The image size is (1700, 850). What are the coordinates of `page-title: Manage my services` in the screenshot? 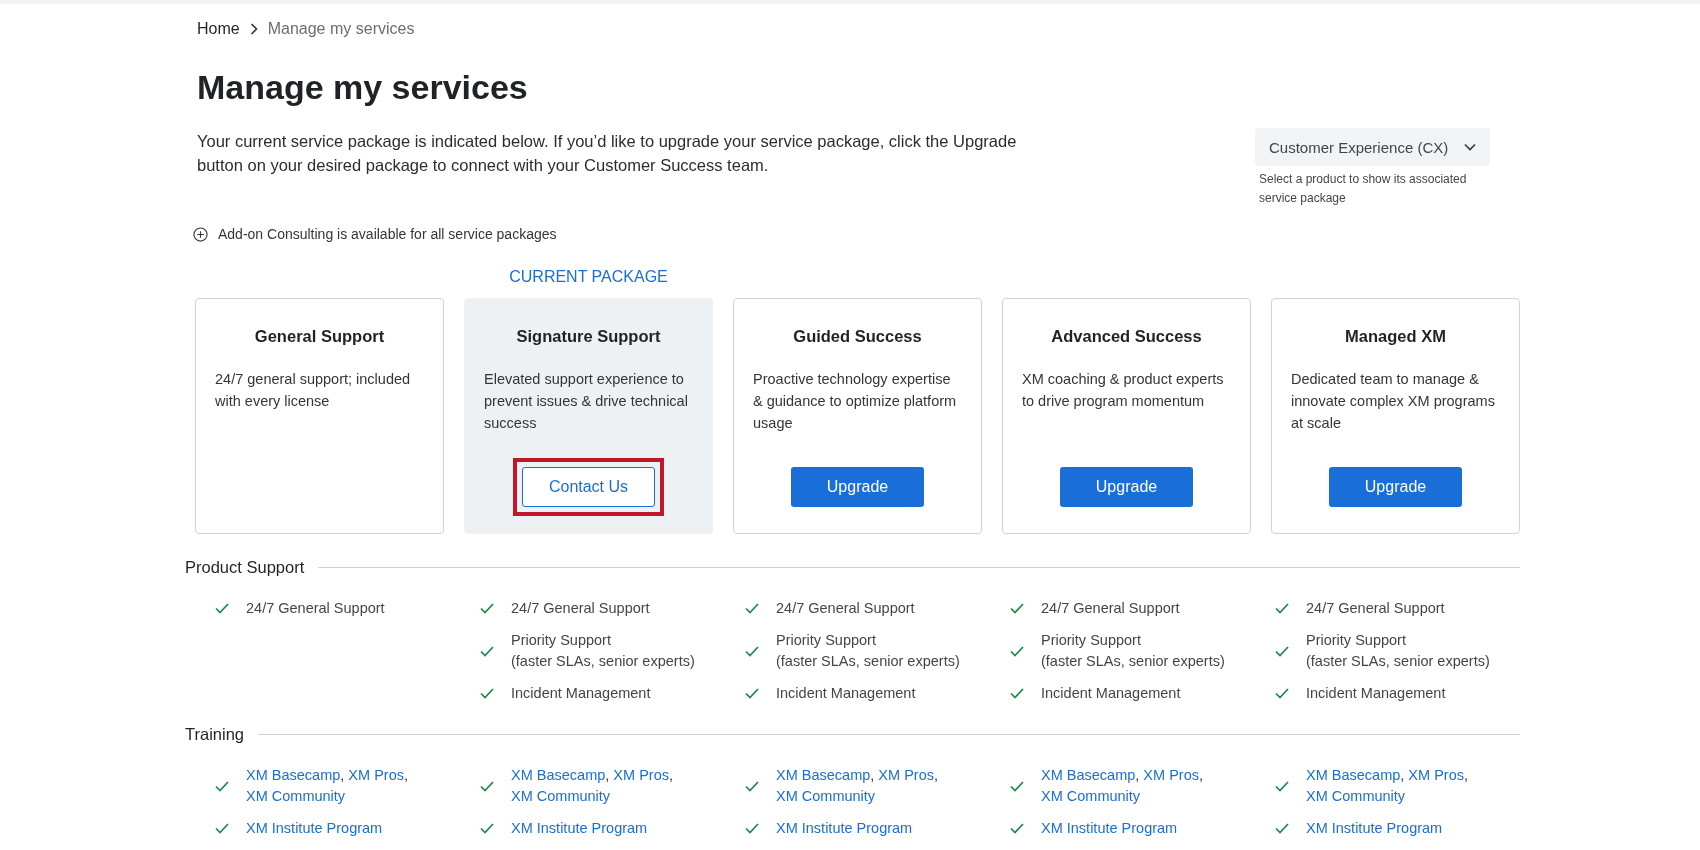 It's located at (363, 87).